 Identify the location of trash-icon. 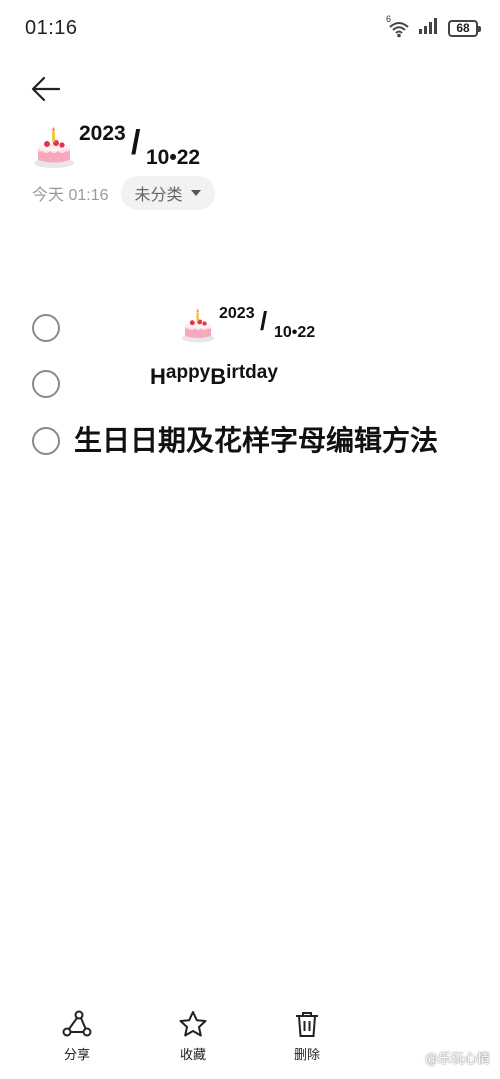
(307, 1024).